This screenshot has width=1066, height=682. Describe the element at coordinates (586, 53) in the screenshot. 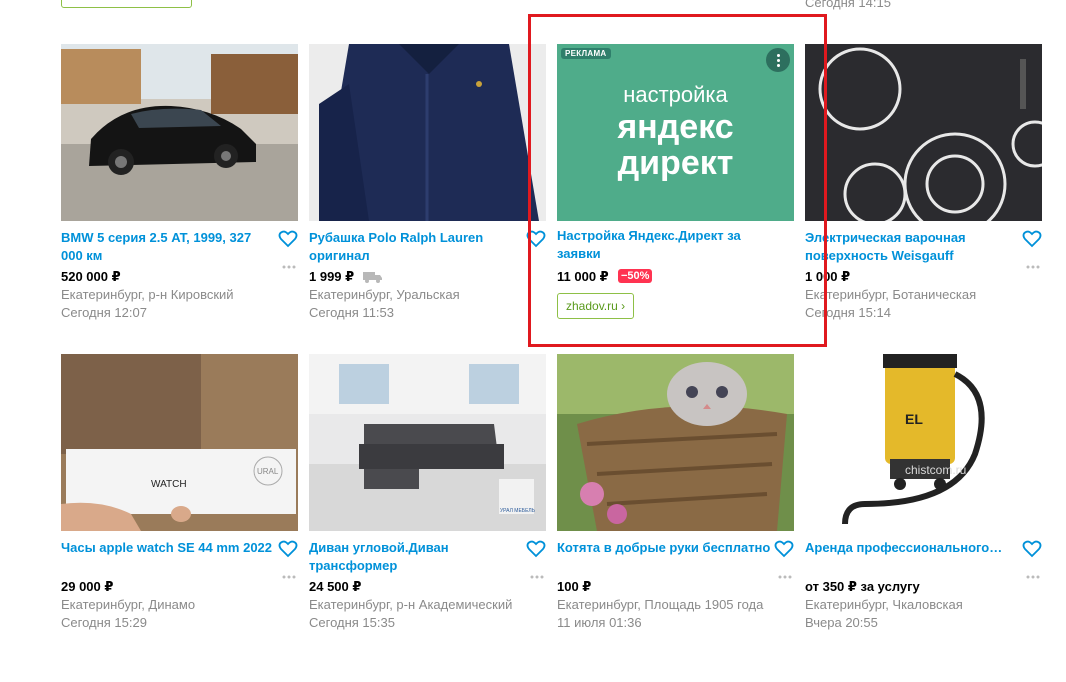

I see `ad-label: РЕКЛАМА` at that location.